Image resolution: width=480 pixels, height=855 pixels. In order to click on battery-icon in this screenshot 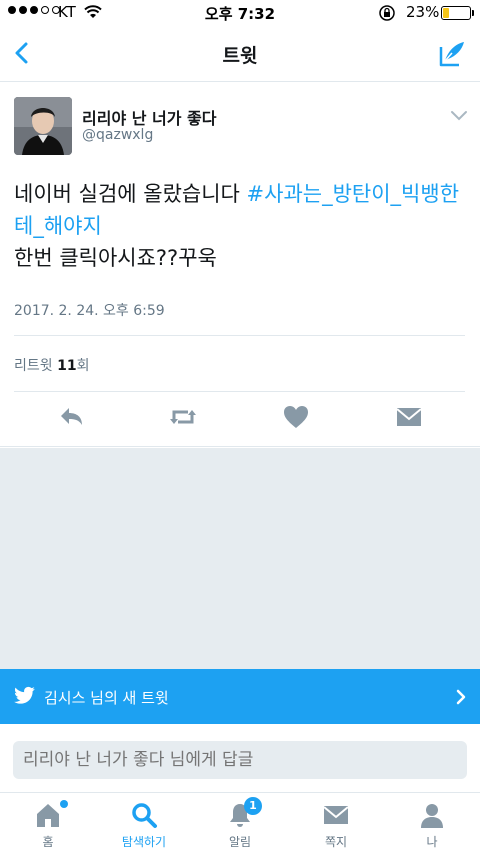, I will do `click(456, 13)`.